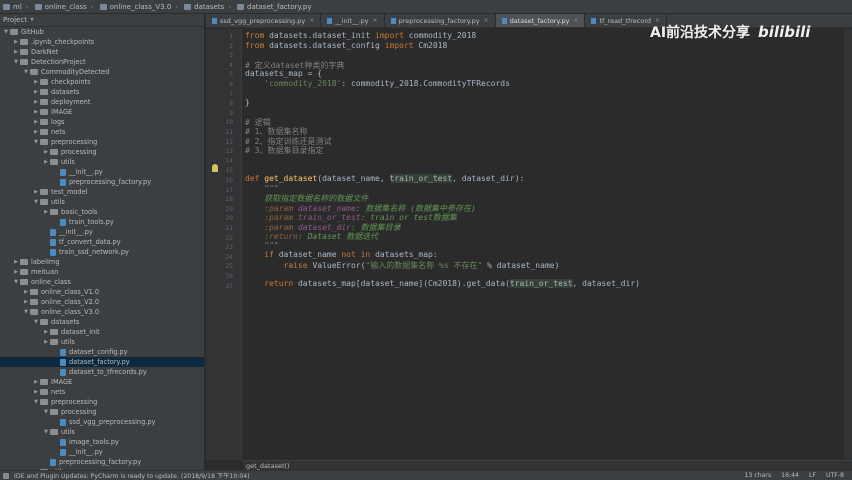 The image size is (852, 480). What do you see at coordinates (102, 352) in the screenshot?
I see `tree-file: dataset_config.py` at bounding box center [102, 352].